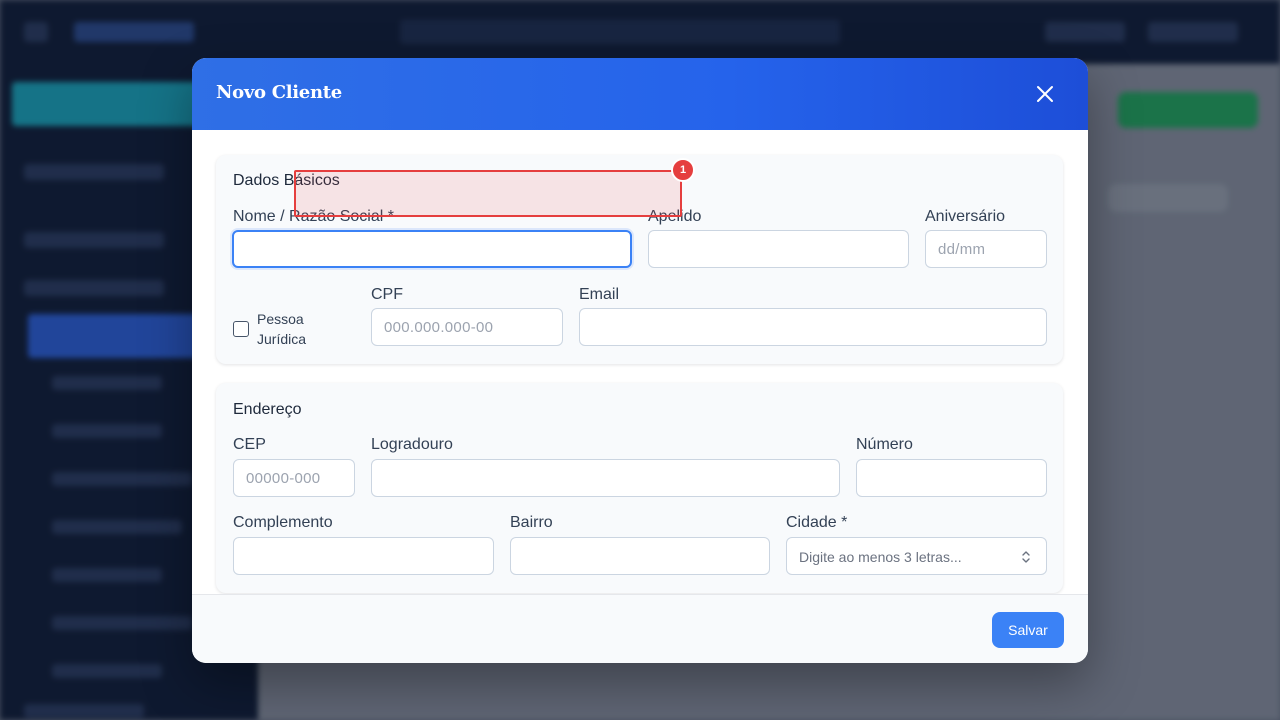  Describe the element at coordinates (1026, 557) in the screenshot. I see `chevron-up-down-icon` at that location.